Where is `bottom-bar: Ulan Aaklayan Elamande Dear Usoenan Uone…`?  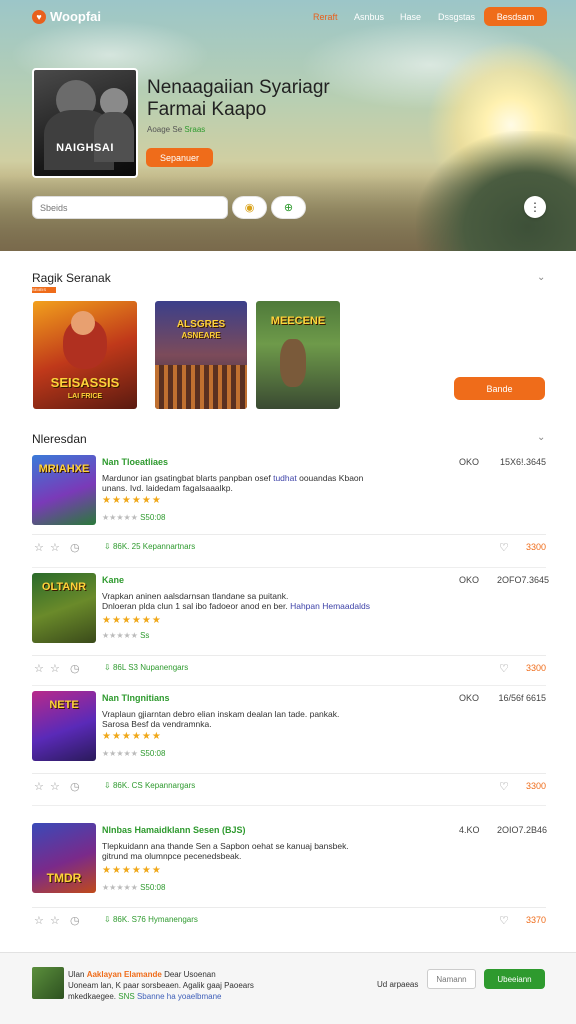
bottom-bar: Ulan Aaklayan Elamande Dear Usoenan Uone… is located at coordinates (288, 988).